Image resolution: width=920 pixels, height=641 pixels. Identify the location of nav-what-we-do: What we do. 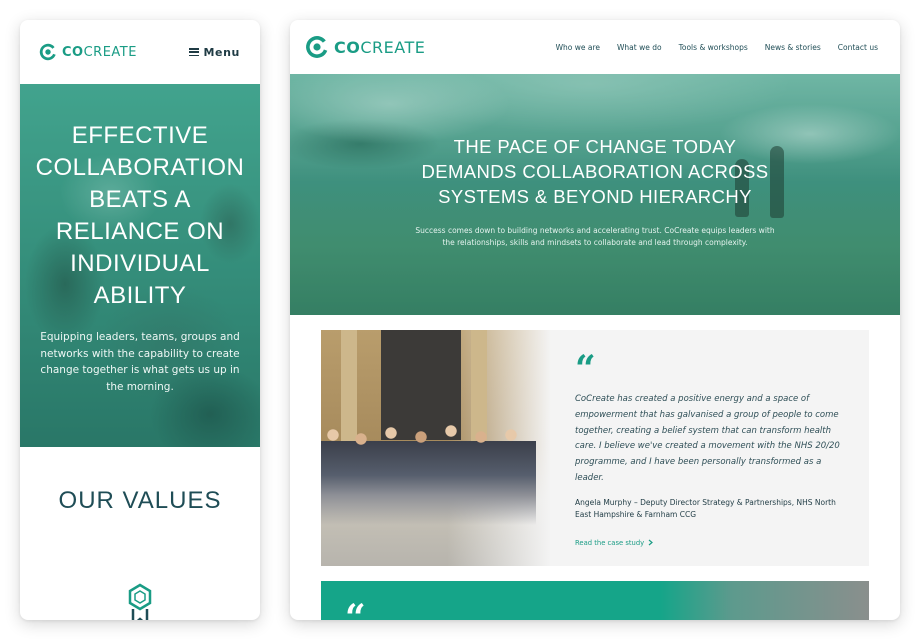
(639, 47).